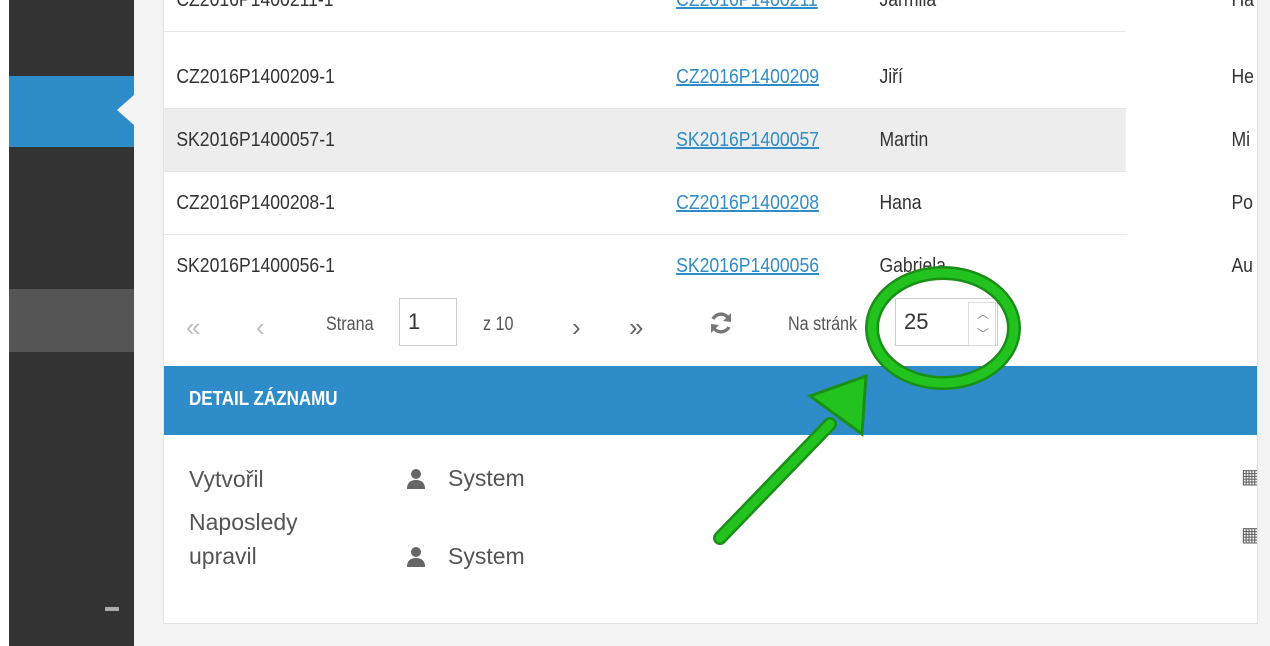 The width and height of the screenshot is (1270, 646). Describe the element at coordinates (226, 479) in the screenshot. I see `created-by-label: Vytvořil` at that location.